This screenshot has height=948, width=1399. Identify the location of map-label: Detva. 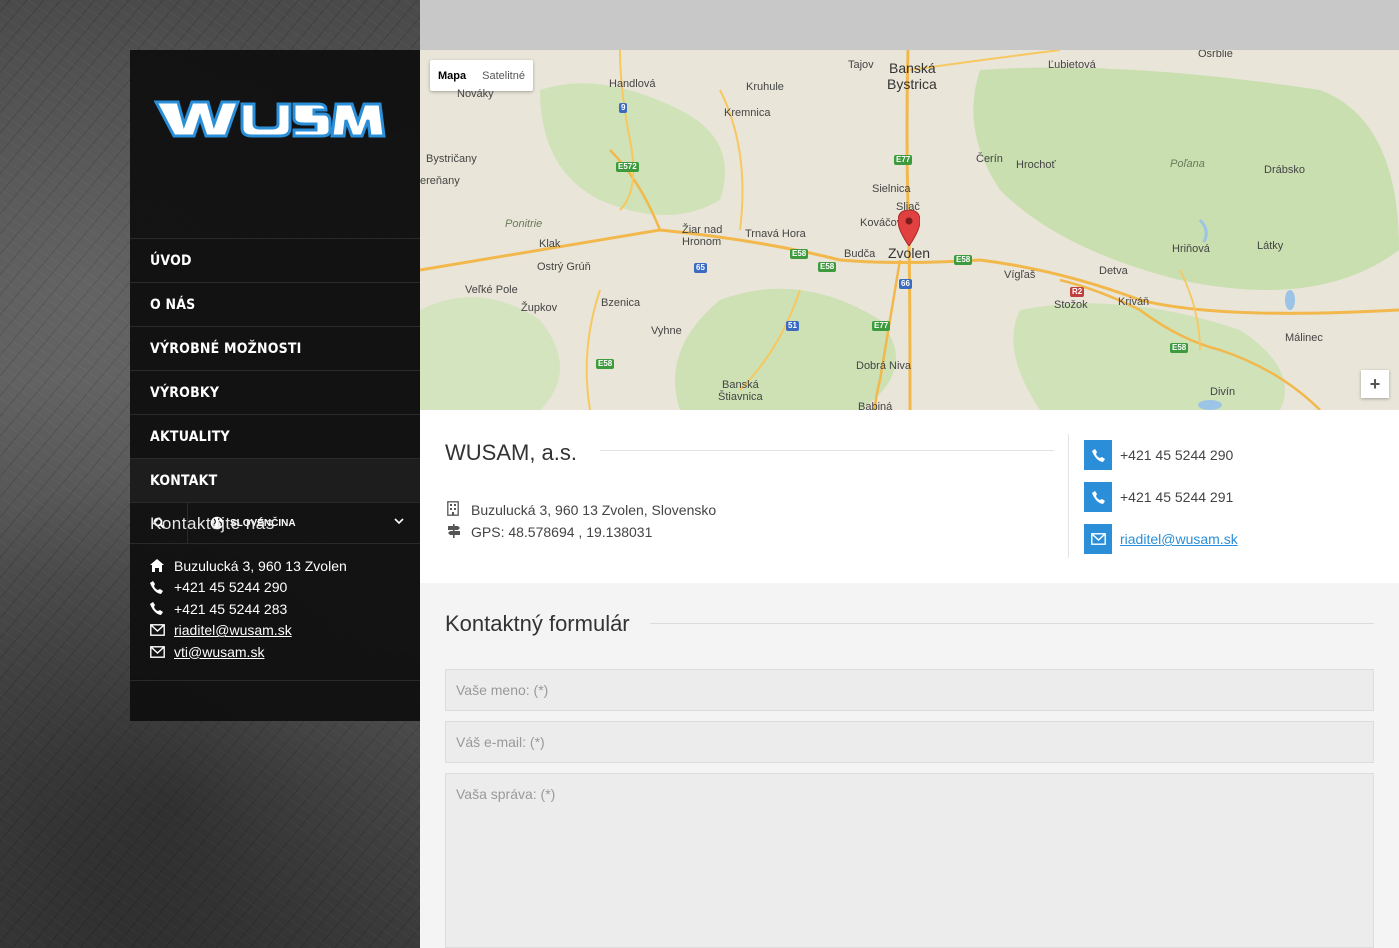
(1113, 271).